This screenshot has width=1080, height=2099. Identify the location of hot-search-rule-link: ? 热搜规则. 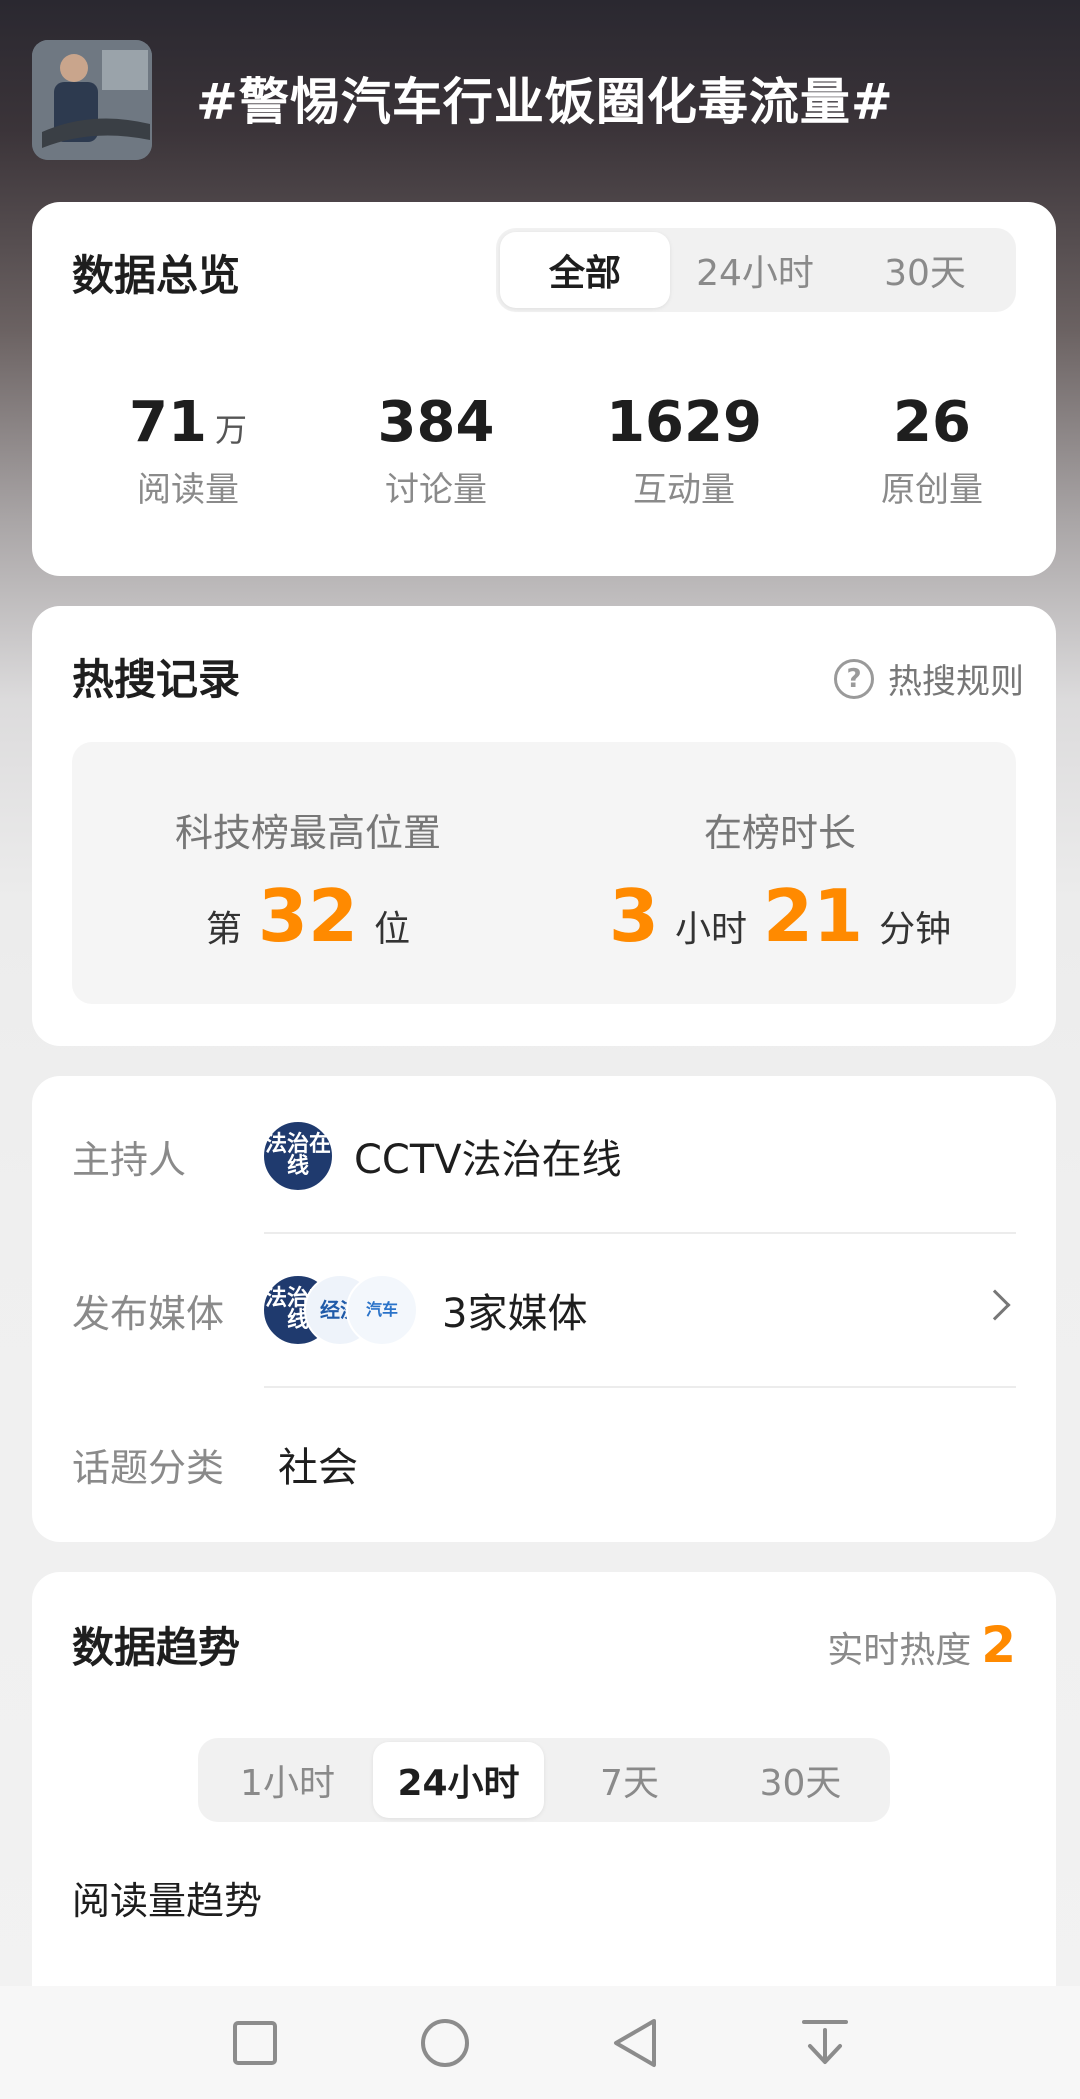
(929, 678).